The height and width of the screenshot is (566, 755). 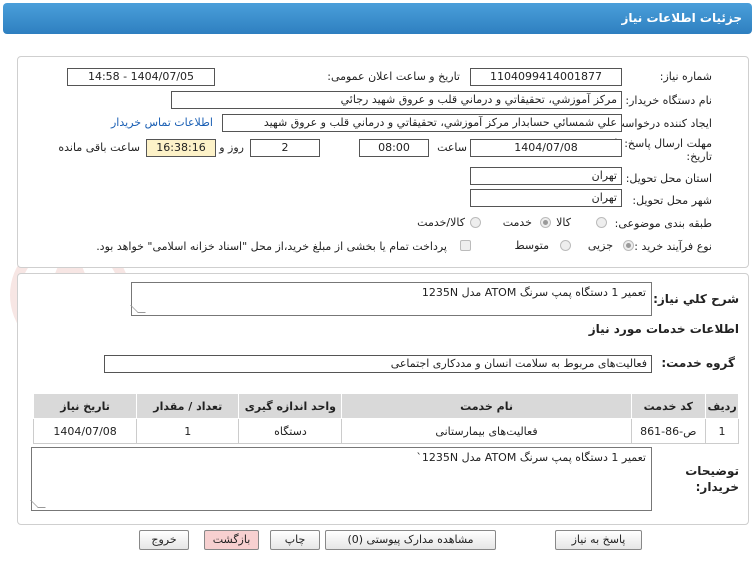 What do you see at coordinates (661, 123) in the screenshot?
I see `creator-label: ایجاد کننده درخواست:` at bounding box center [661, 123].